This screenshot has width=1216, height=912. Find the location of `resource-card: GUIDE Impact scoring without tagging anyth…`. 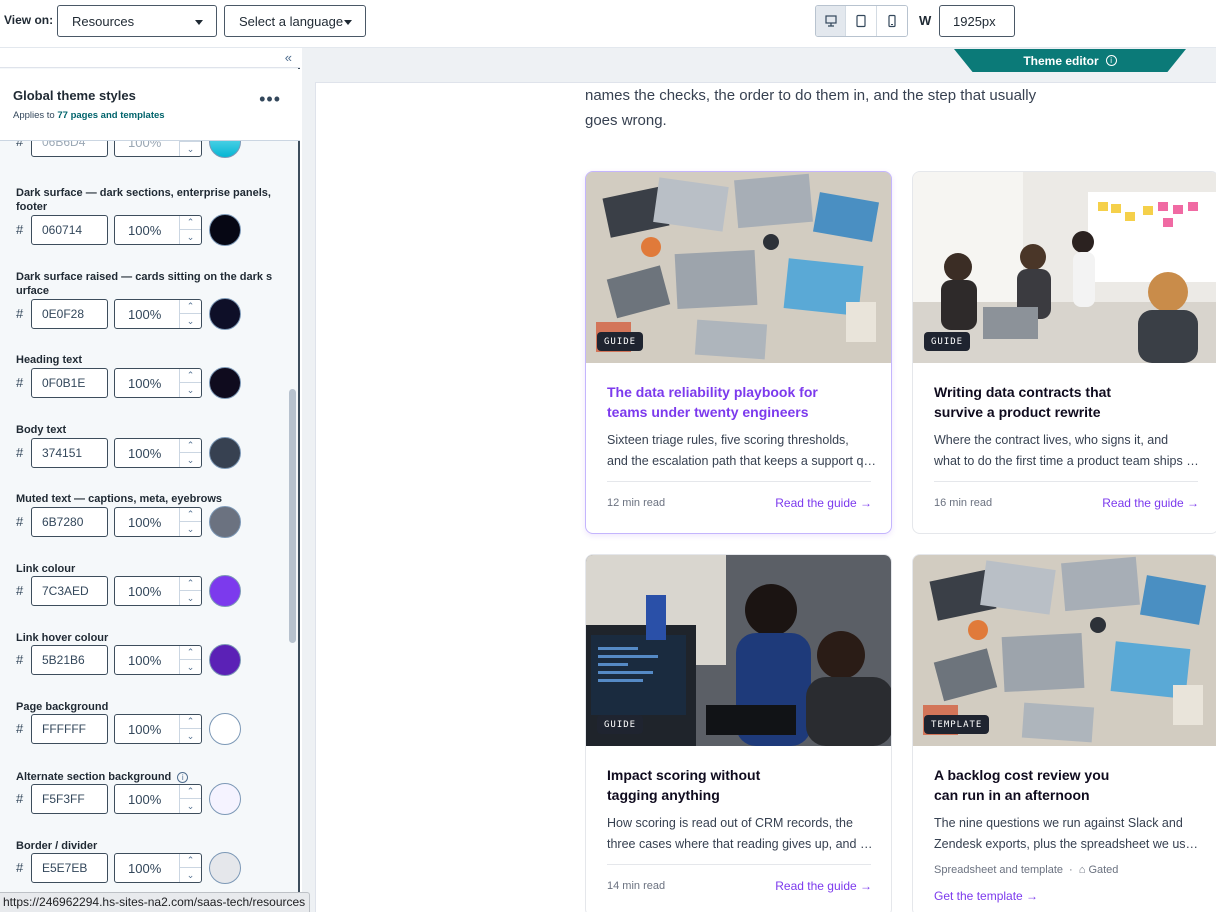

resource-card: GUIDE Impact scoring without tagging anyth… is located at coordinates (738, 733).